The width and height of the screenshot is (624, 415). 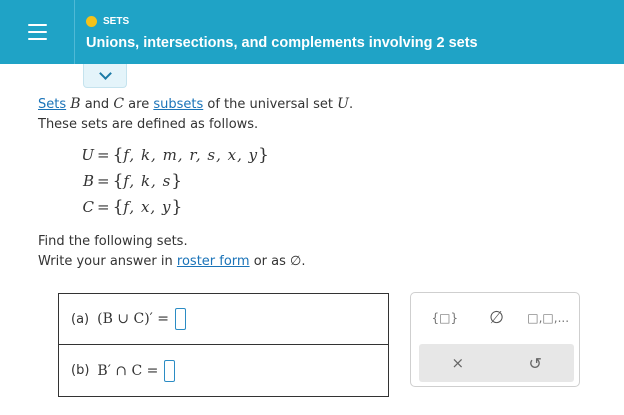 I want to click on topic-label: SETS, so click(x=116, y=21).